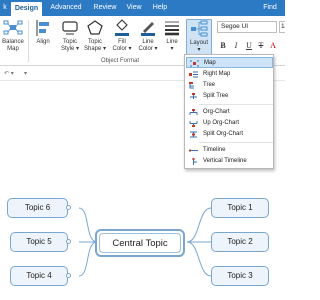 The width and height of the screenshot is (320, 300). What do you see at coordinates (70, 28) in the screenshot?
I see `topic-style-icon` at bounding box center [70, 28].